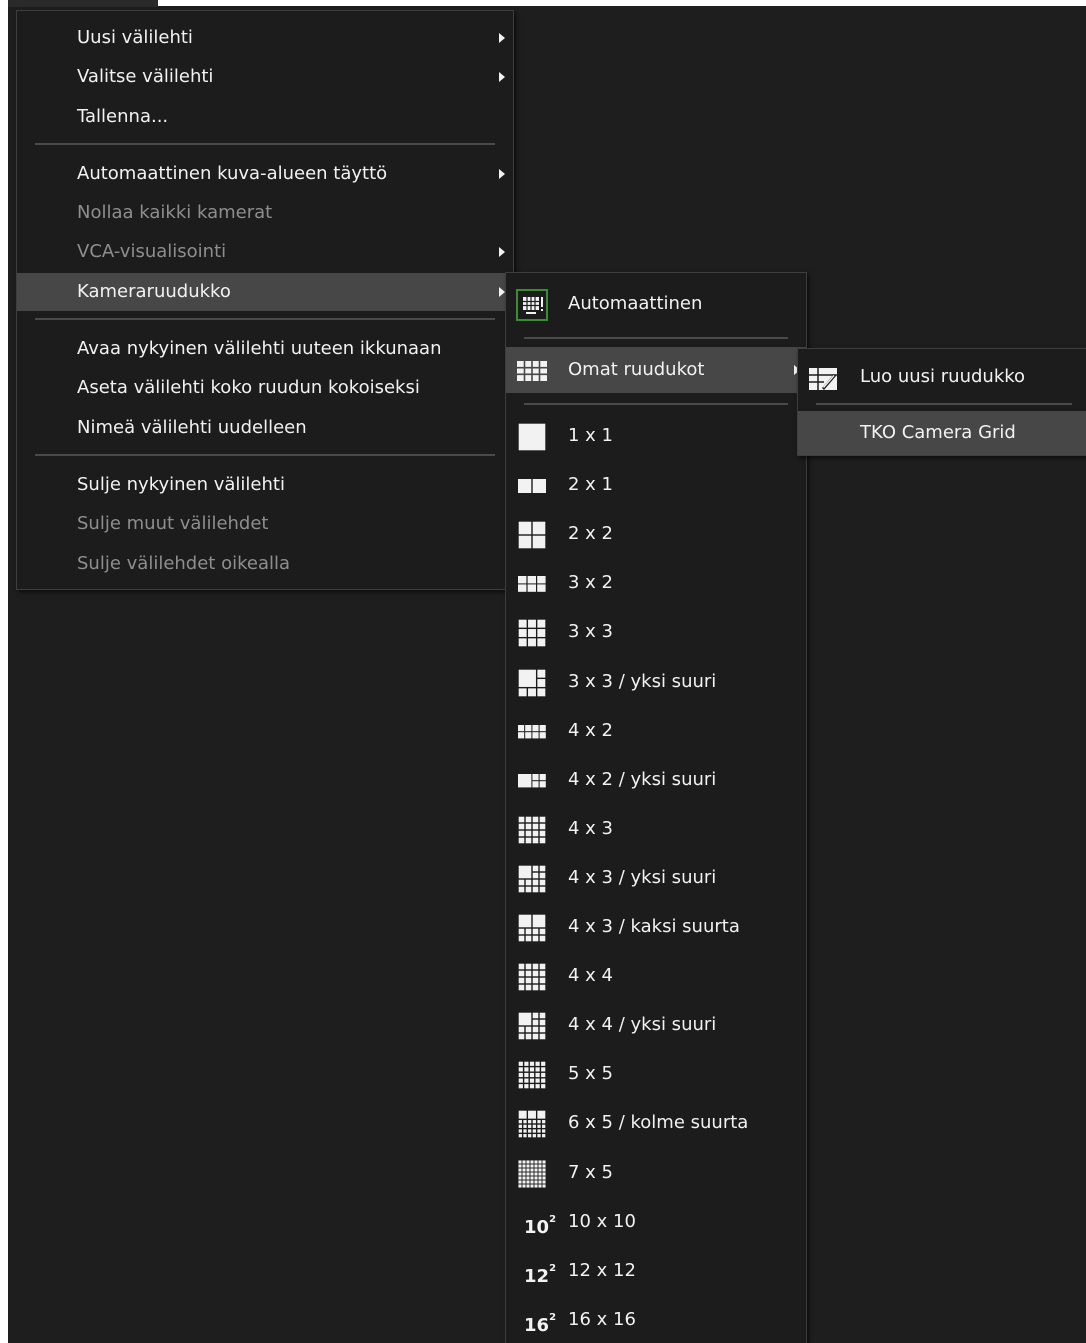 Image resolution: width=1086 pixels, height=1343 pixels. Describe the element at coordinates (532, 928) in the screenshot. I see `layout-4x3-two-large-icon` at that location.